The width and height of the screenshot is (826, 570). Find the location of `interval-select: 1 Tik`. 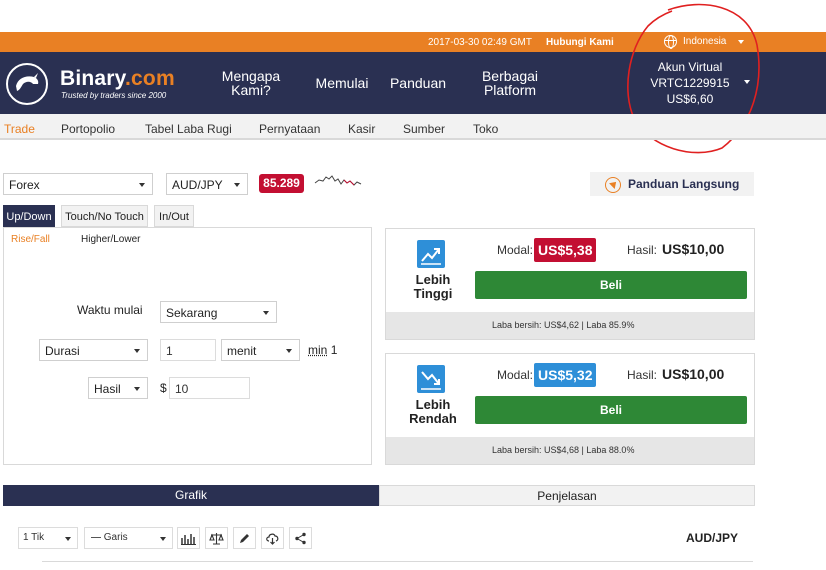

interval-select: 1 Tik is located at coordinates (48, 538).